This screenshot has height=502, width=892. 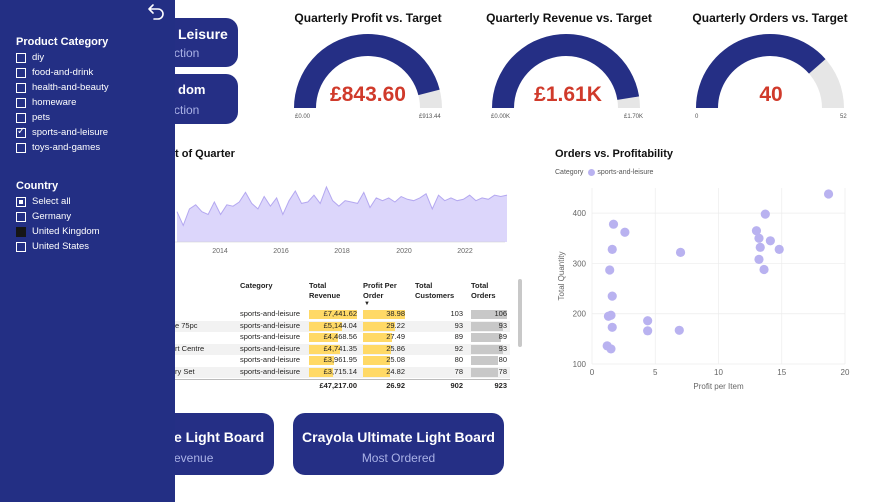 I want to click on header-total-orders: Total Orders, so click(x=489, y=291).